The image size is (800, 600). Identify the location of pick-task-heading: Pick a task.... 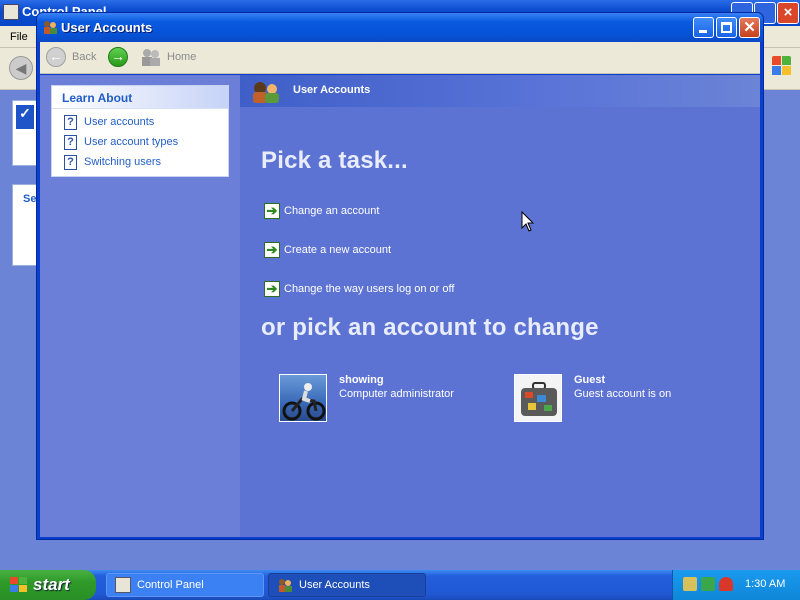
(334, 160).